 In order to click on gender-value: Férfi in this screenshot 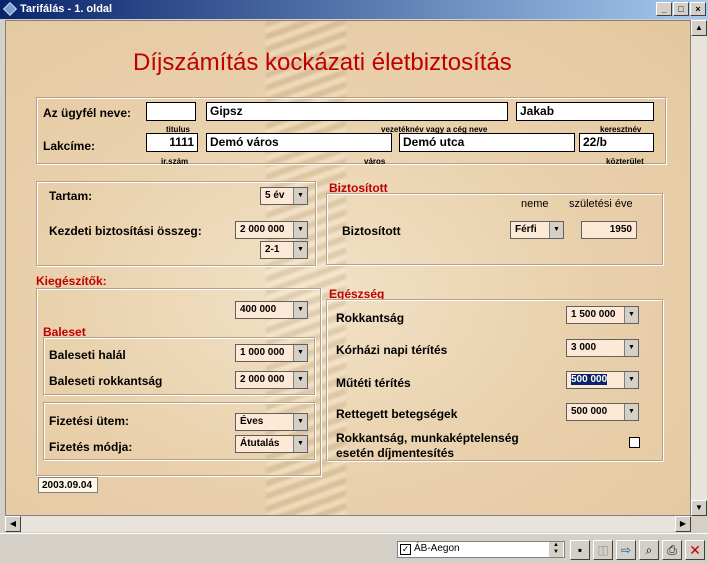, I will do `click(526, 229)`.